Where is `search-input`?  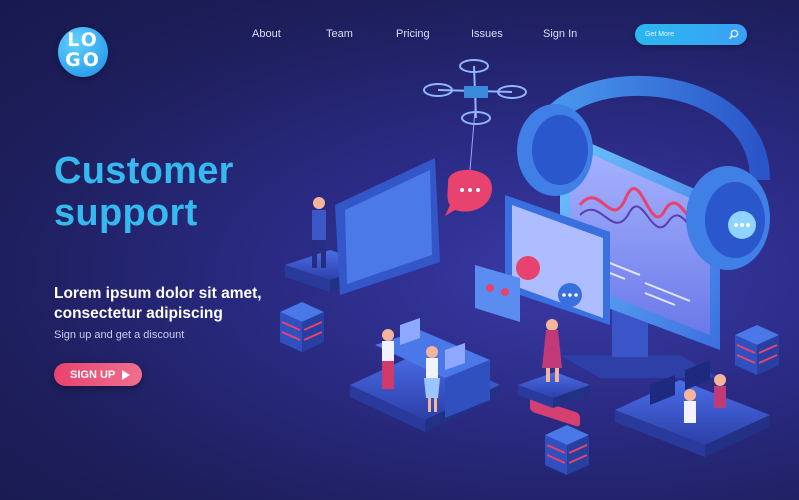 search-input is located at coordinates (685, 34).